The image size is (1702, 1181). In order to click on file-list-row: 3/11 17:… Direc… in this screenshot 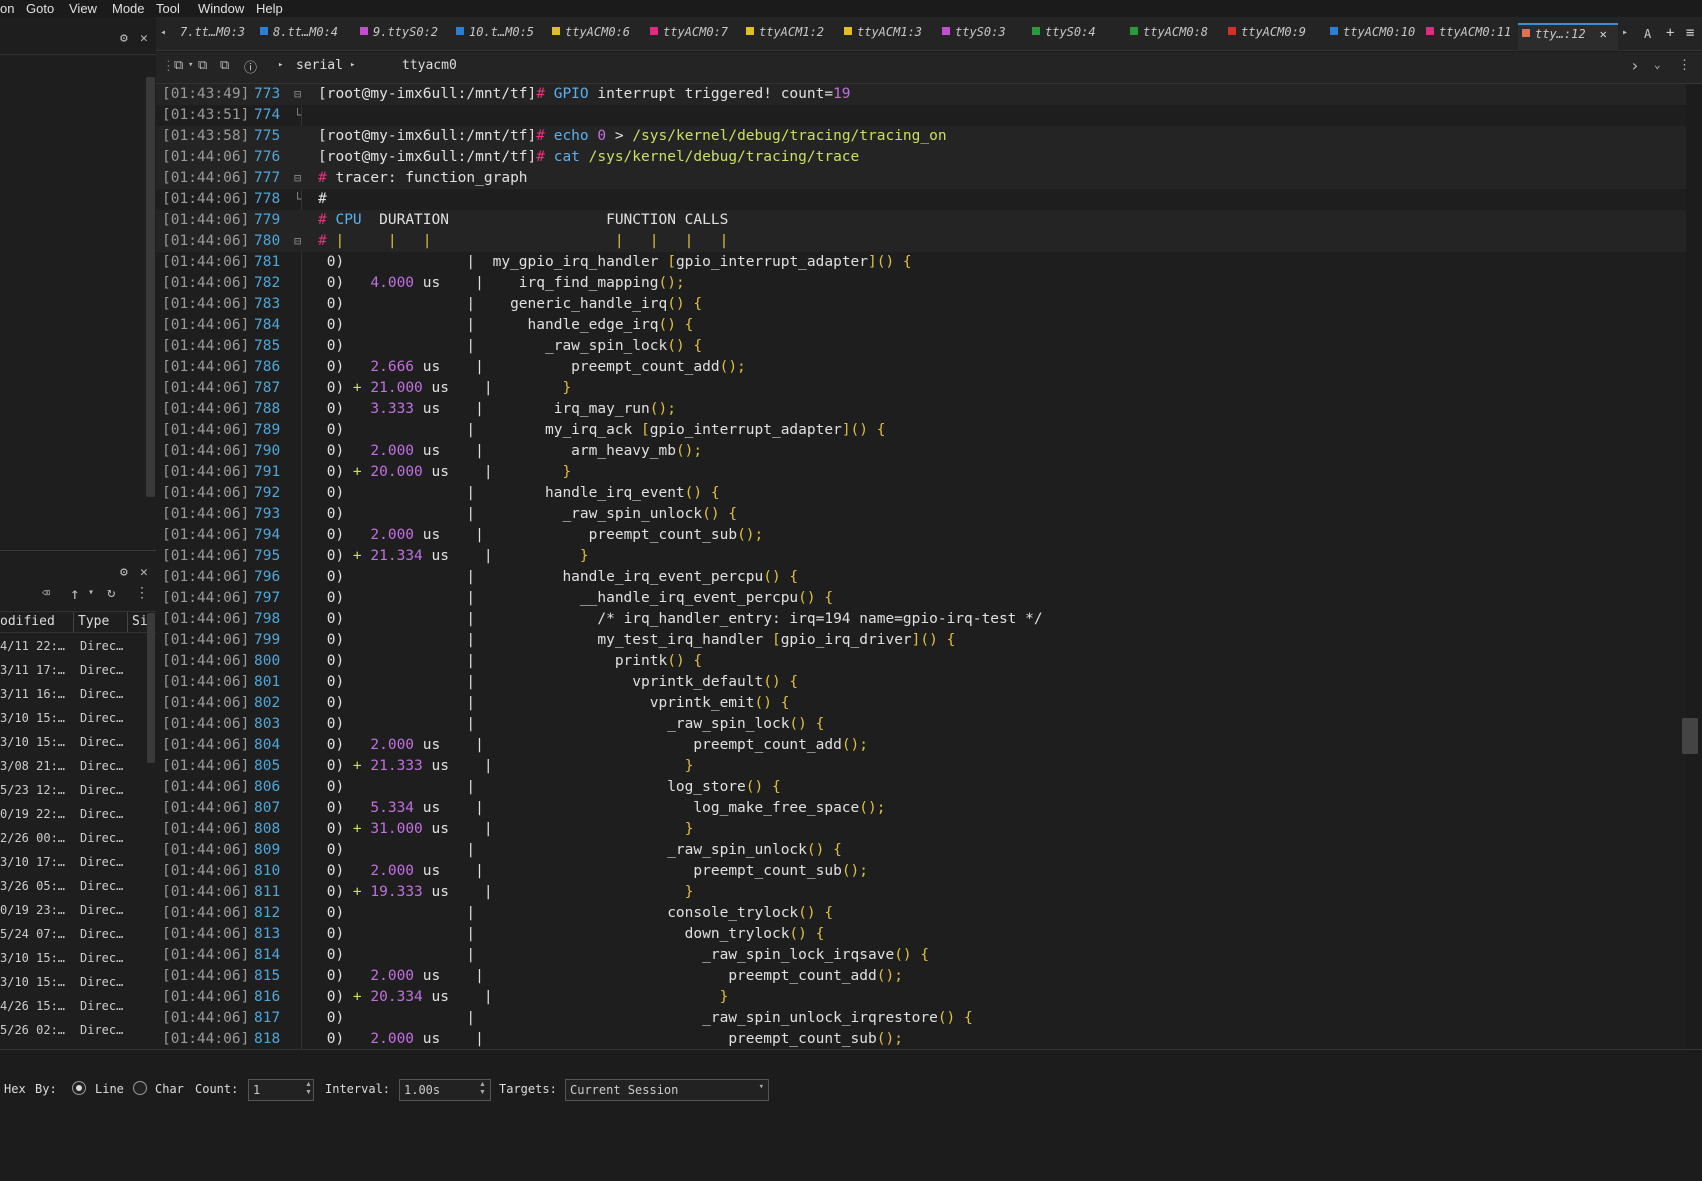, I will do `click(75, 673)`.